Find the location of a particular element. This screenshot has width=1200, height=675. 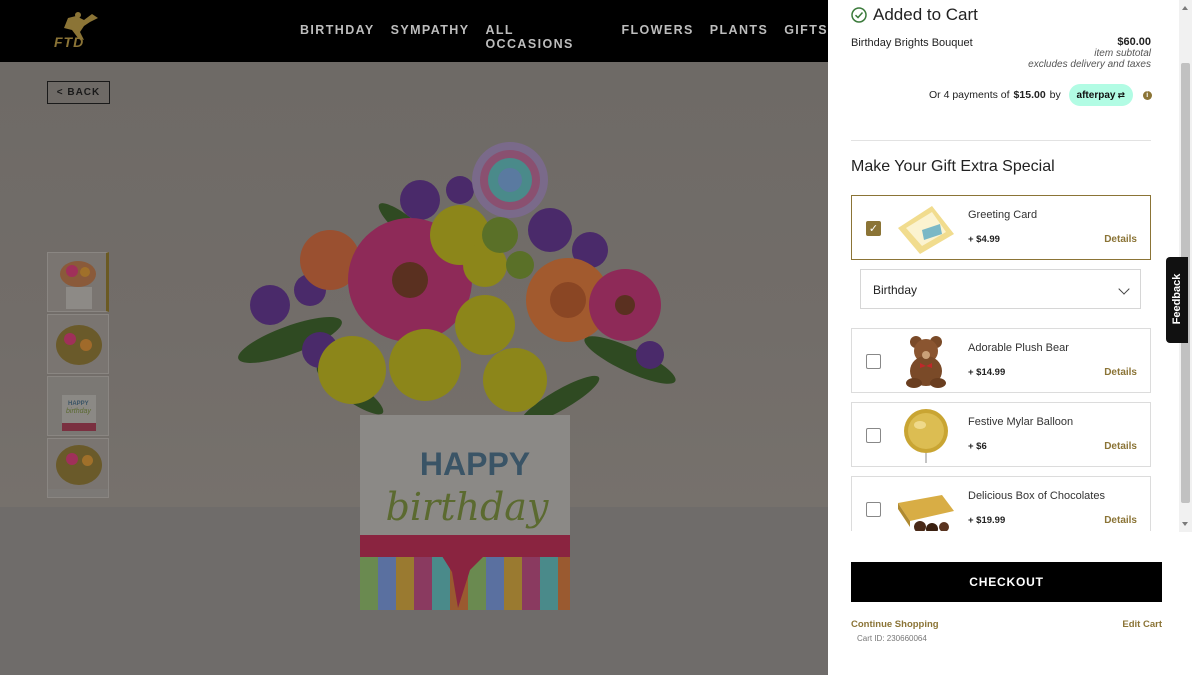

thumbnail-gallery: HAPPY birthday is located at coordinates (79, 376).